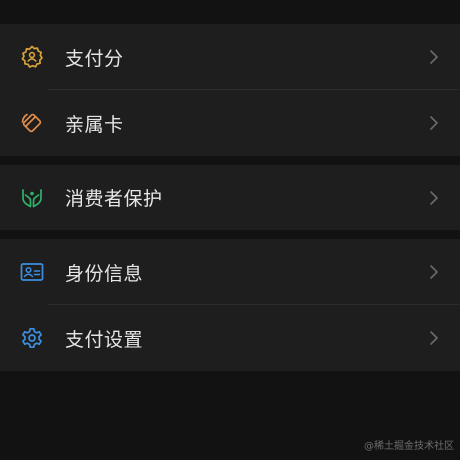 This screenshot has width=460, height=460. Describe the element at coordinates (230, 272) in the screenshot. I see `menu-item-identity-info: 身份信息` at that location.